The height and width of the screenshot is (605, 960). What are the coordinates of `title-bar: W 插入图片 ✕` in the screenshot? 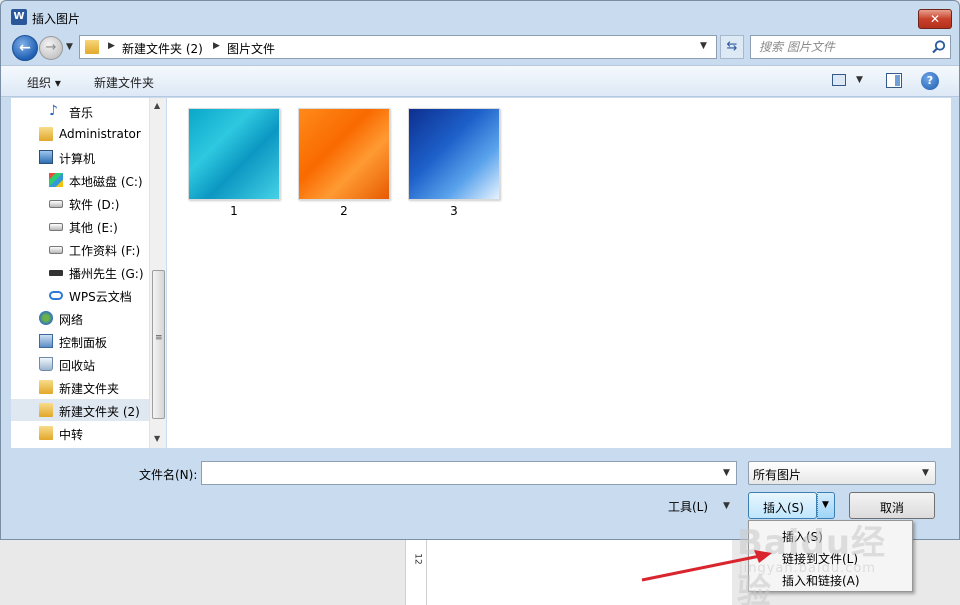 It's located at (480, 17).